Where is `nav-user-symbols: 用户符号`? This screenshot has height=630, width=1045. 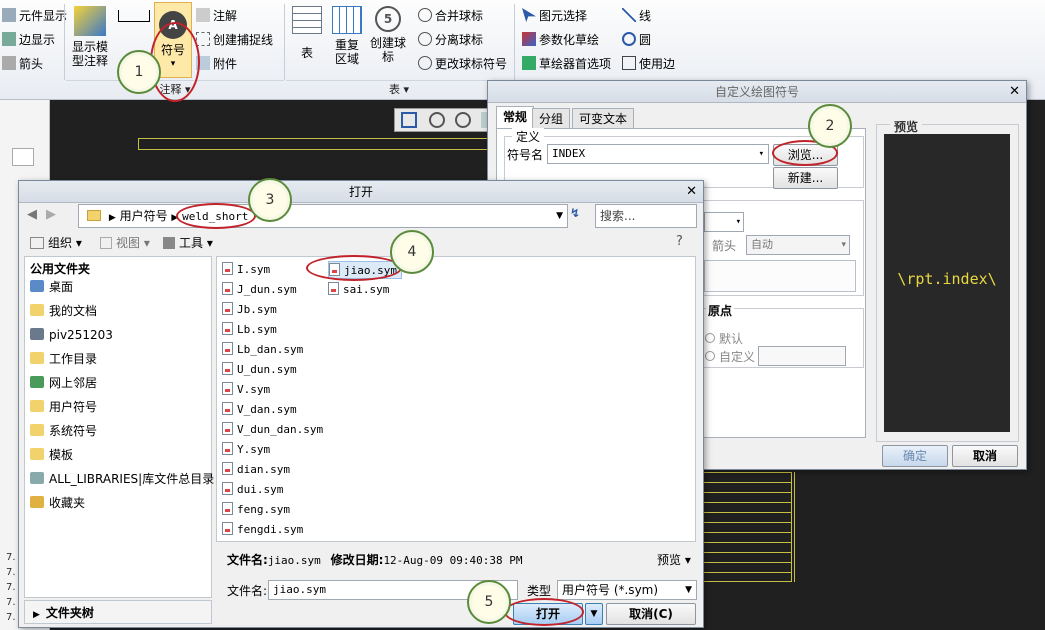 nav-user-symbols: 用户符号 is located at coordinates (63, 407).